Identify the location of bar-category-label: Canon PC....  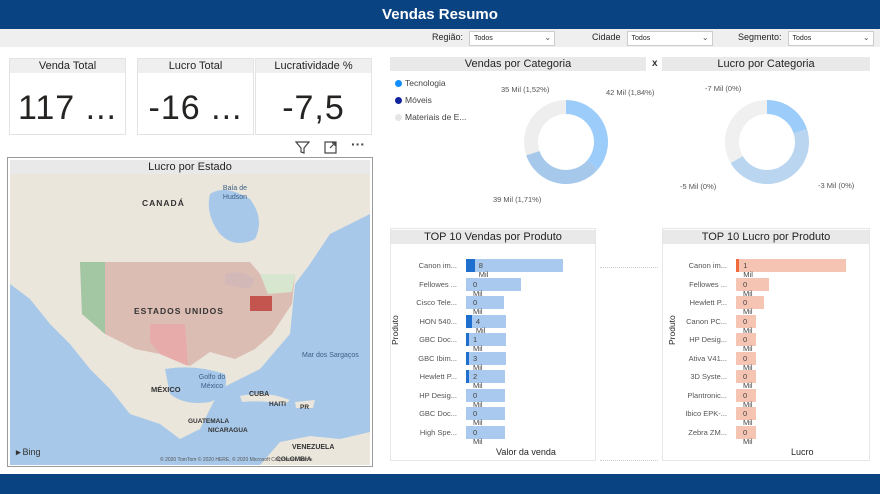
(706, 321).